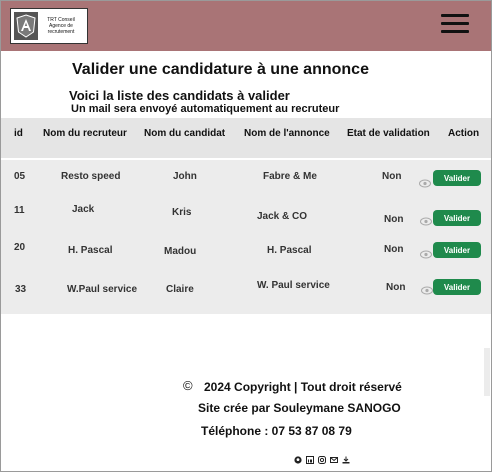  I want to click on cell-annonce: Fabre & Me, so click(290, 176).